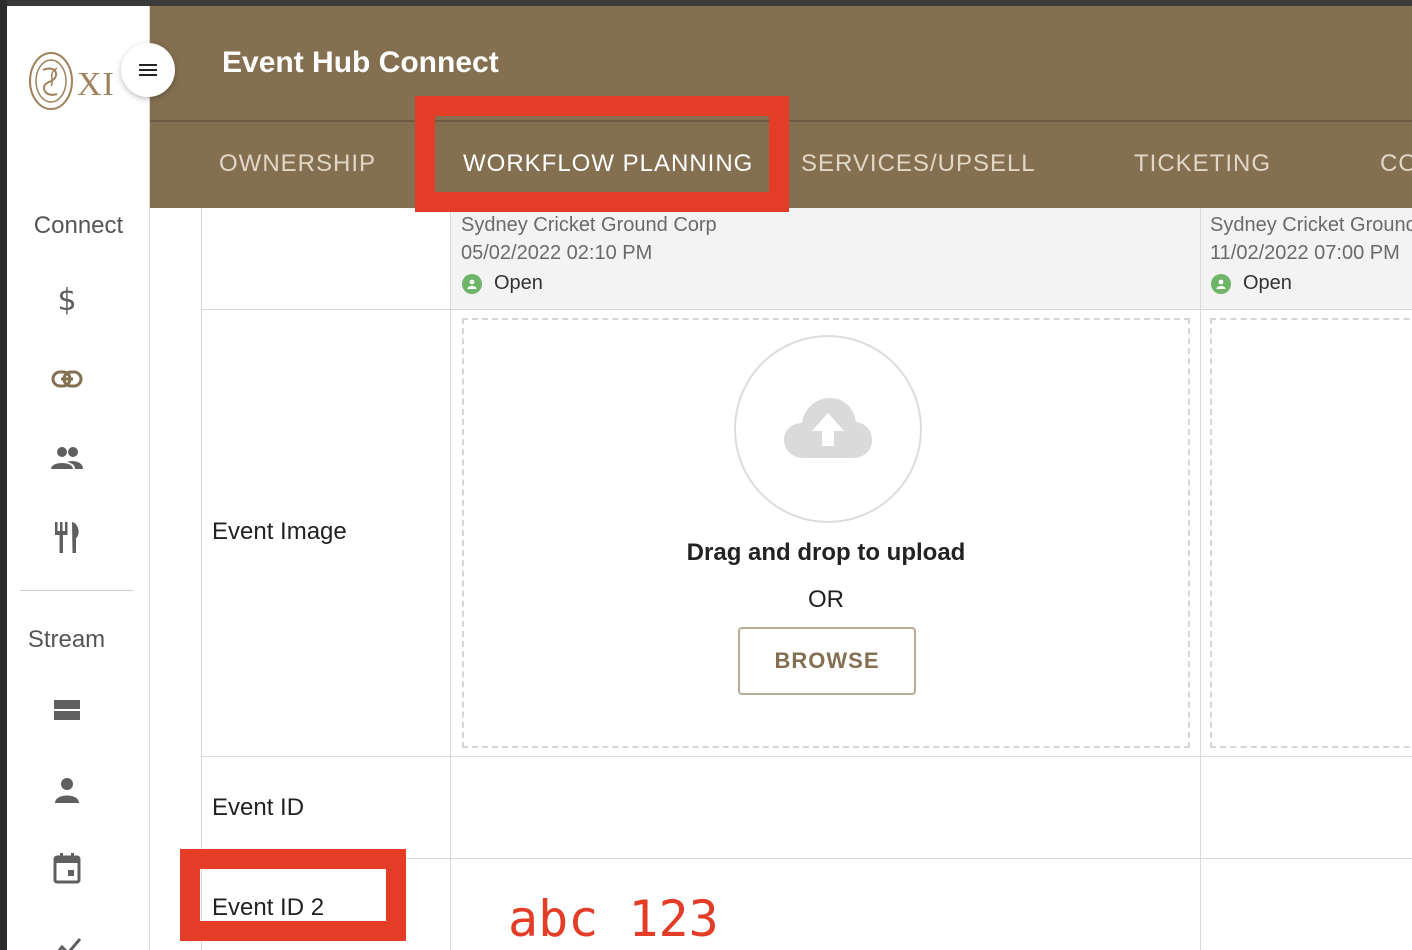 The width and height of the screenshot is (1412, 950). I want to click on drag-drop-text: Drag and drop to upload, so click(826, 552).